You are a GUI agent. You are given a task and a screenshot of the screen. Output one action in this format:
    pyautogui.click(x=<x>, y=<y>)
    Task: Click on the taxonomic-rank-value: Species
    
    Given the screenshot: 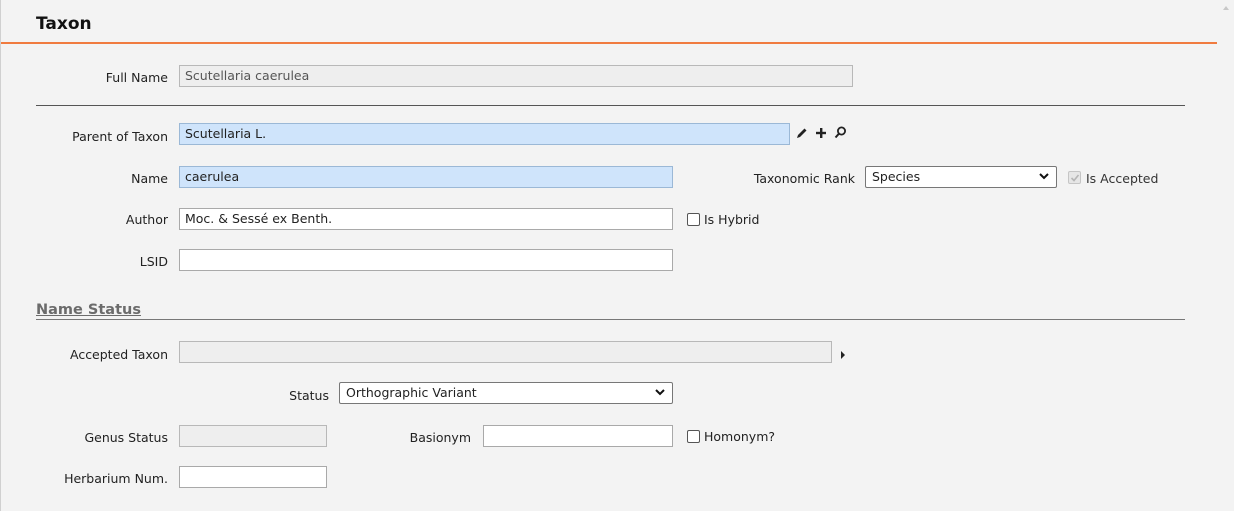 What is the action you would take?
    pyautogui.click(x=896, y=176)
    